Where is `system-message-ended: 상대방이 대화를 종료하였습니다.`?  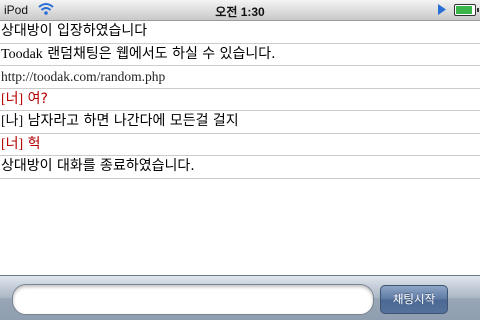
system-message-ended: 상대방이 대화를 종료하였습니다. is located at coordinates (240, 167).